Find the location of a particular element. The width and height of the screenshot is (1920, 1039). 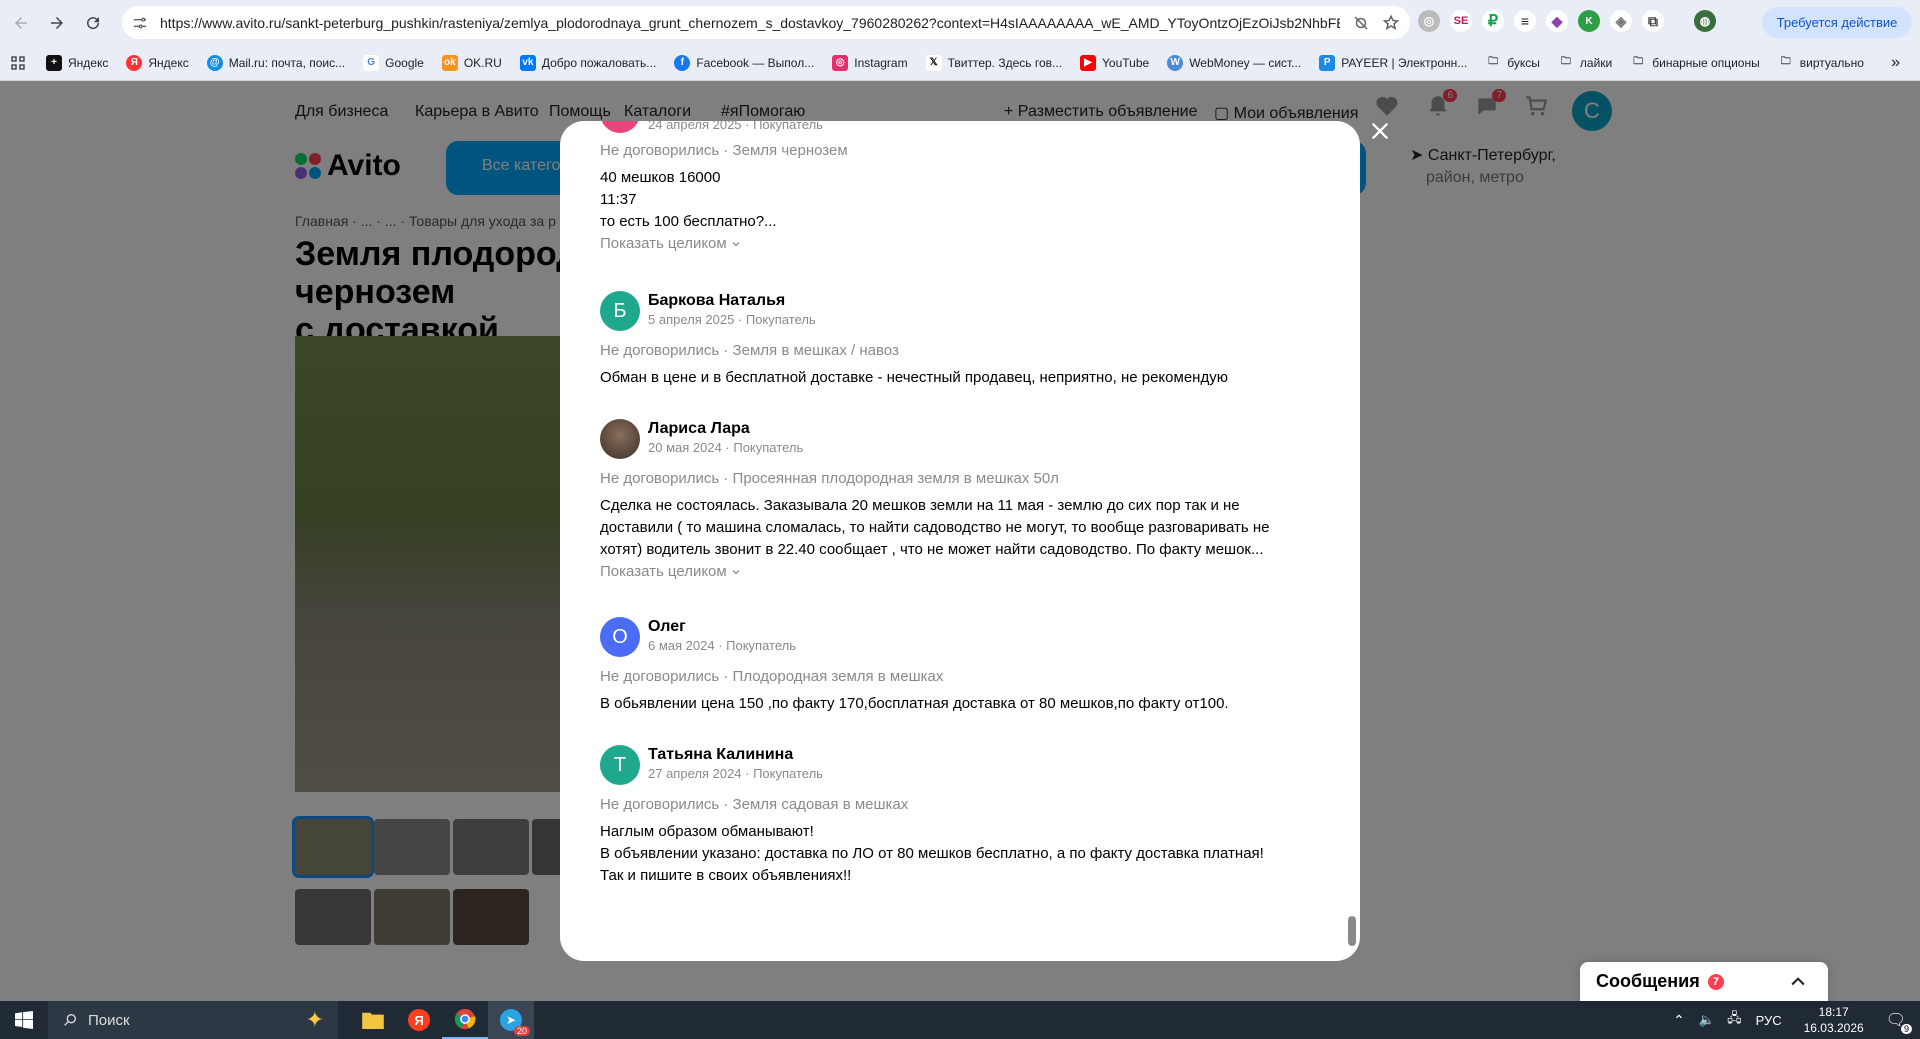

bookmark-google: G Google is located at coordinates (393, 62).